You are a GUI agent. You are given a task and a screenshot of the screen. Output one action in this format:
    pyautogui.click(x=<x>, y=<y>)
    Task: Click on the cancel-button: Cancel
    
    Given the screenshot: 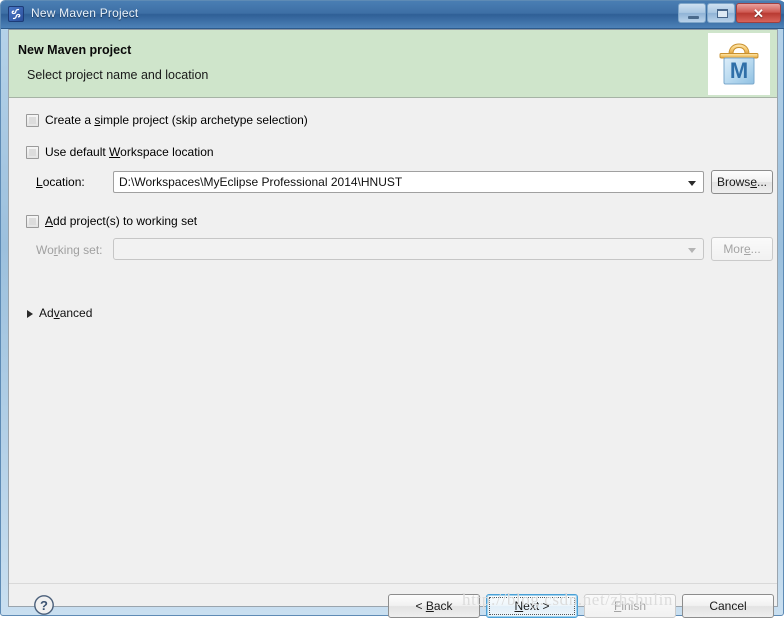 What is the action you would take?
    pyautogui.click(x=728, y=606)
    